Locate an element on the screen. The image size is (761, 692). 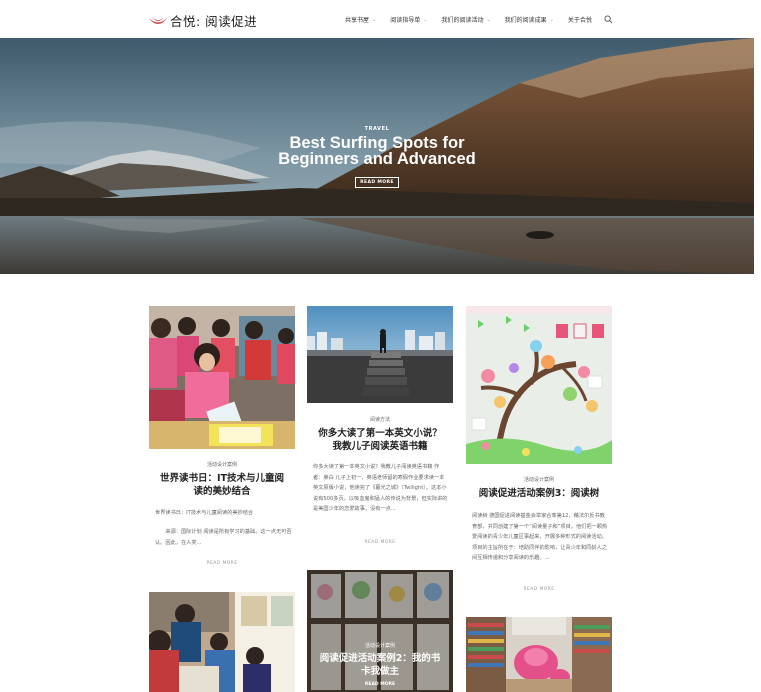
reading-tree-wall-photo is located at coordinates (539, 385).